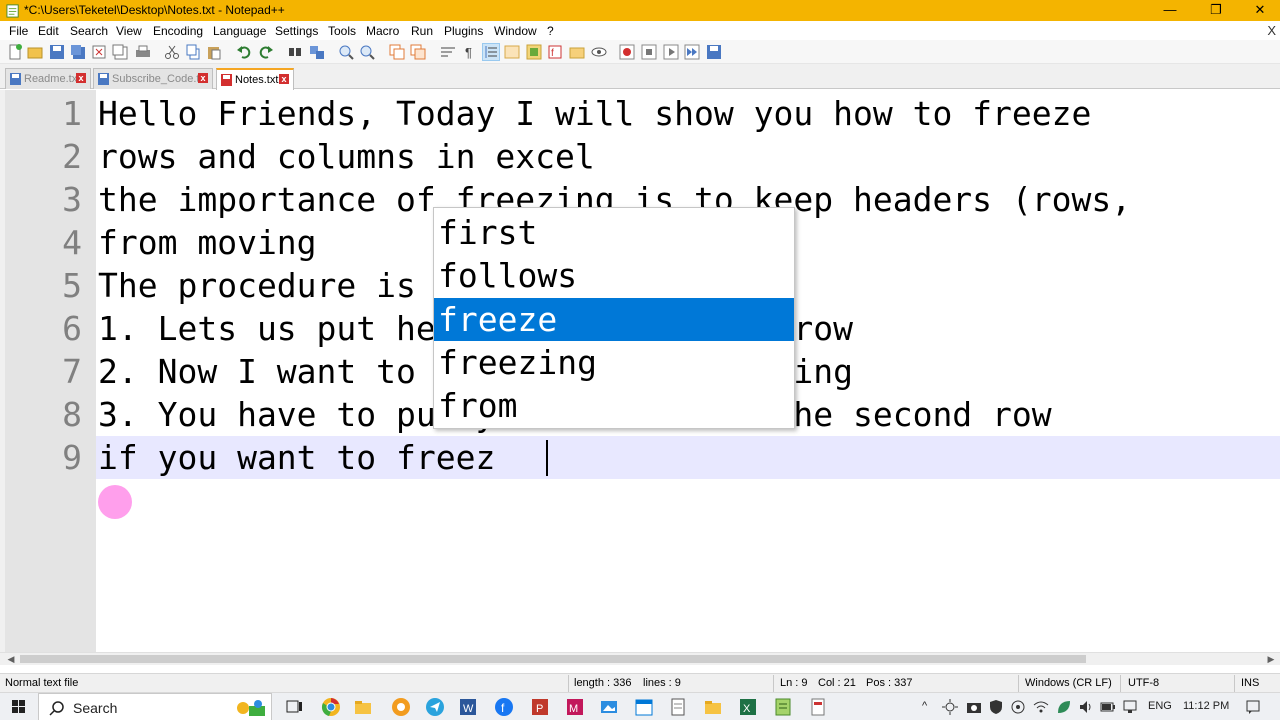  What do you see at coordinates (120, 52) in the screenshot?
I see `close-all-icon` at bounding box center [120, 52].